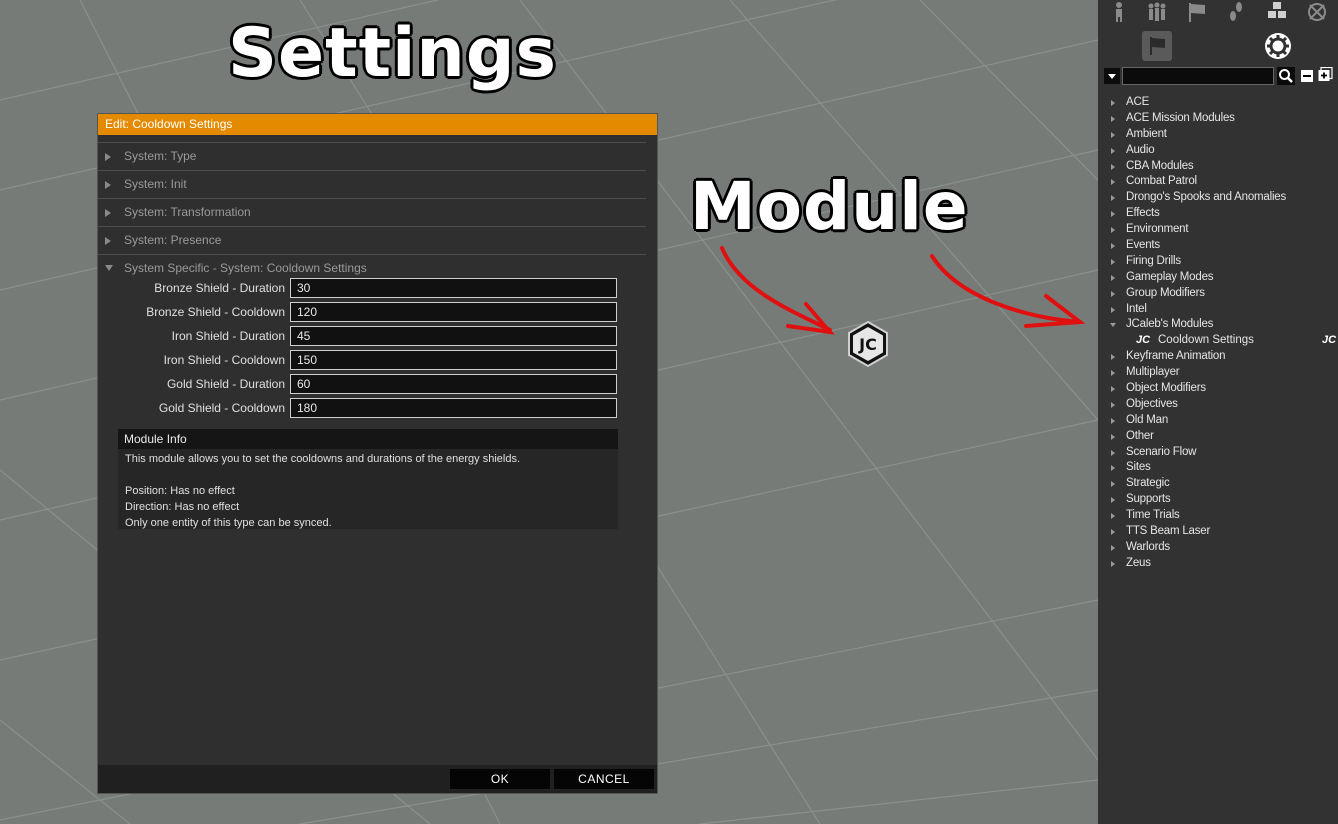  What do you see at coordinates (1218, 103) in the screenshot?
I see `tree-item: ACE` at bounding box center [1218, 103].